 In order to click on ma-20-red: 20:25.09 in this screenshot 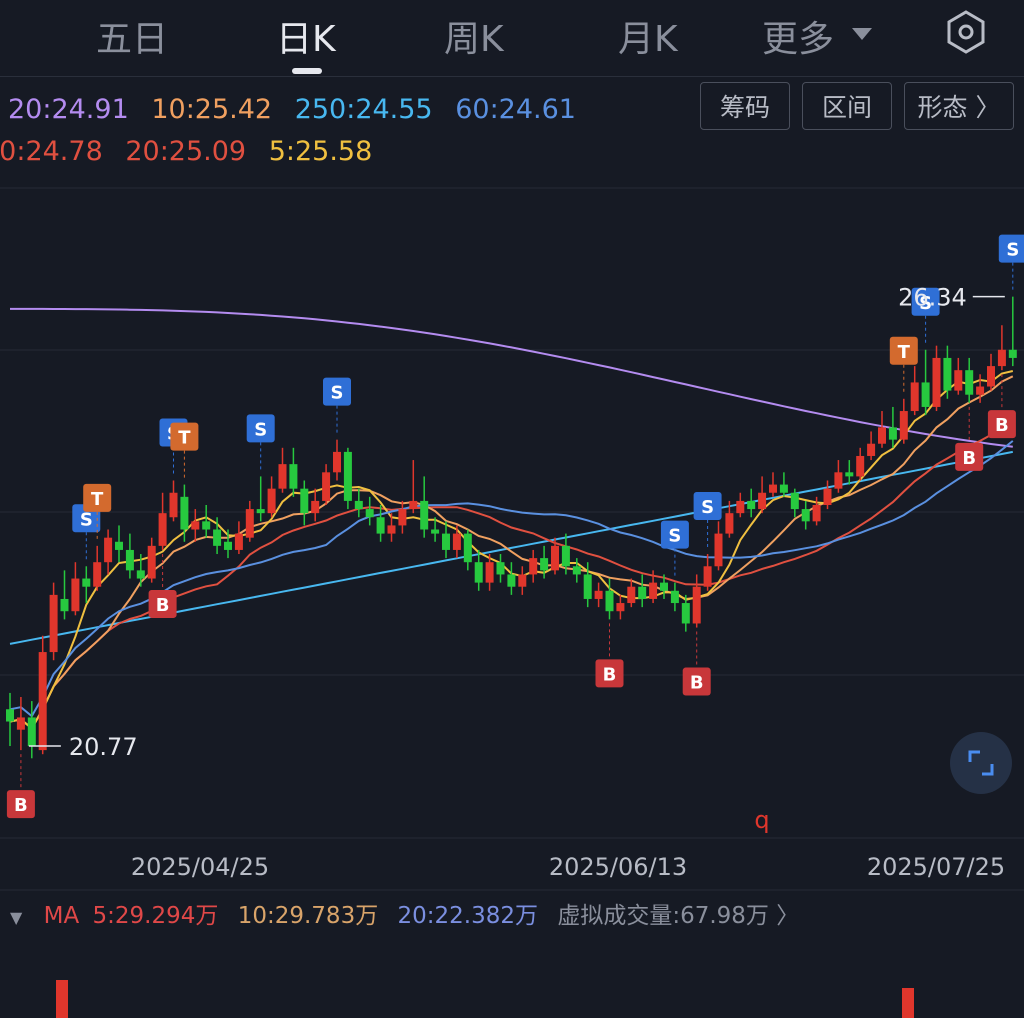, I will do `click(186, 151)`.